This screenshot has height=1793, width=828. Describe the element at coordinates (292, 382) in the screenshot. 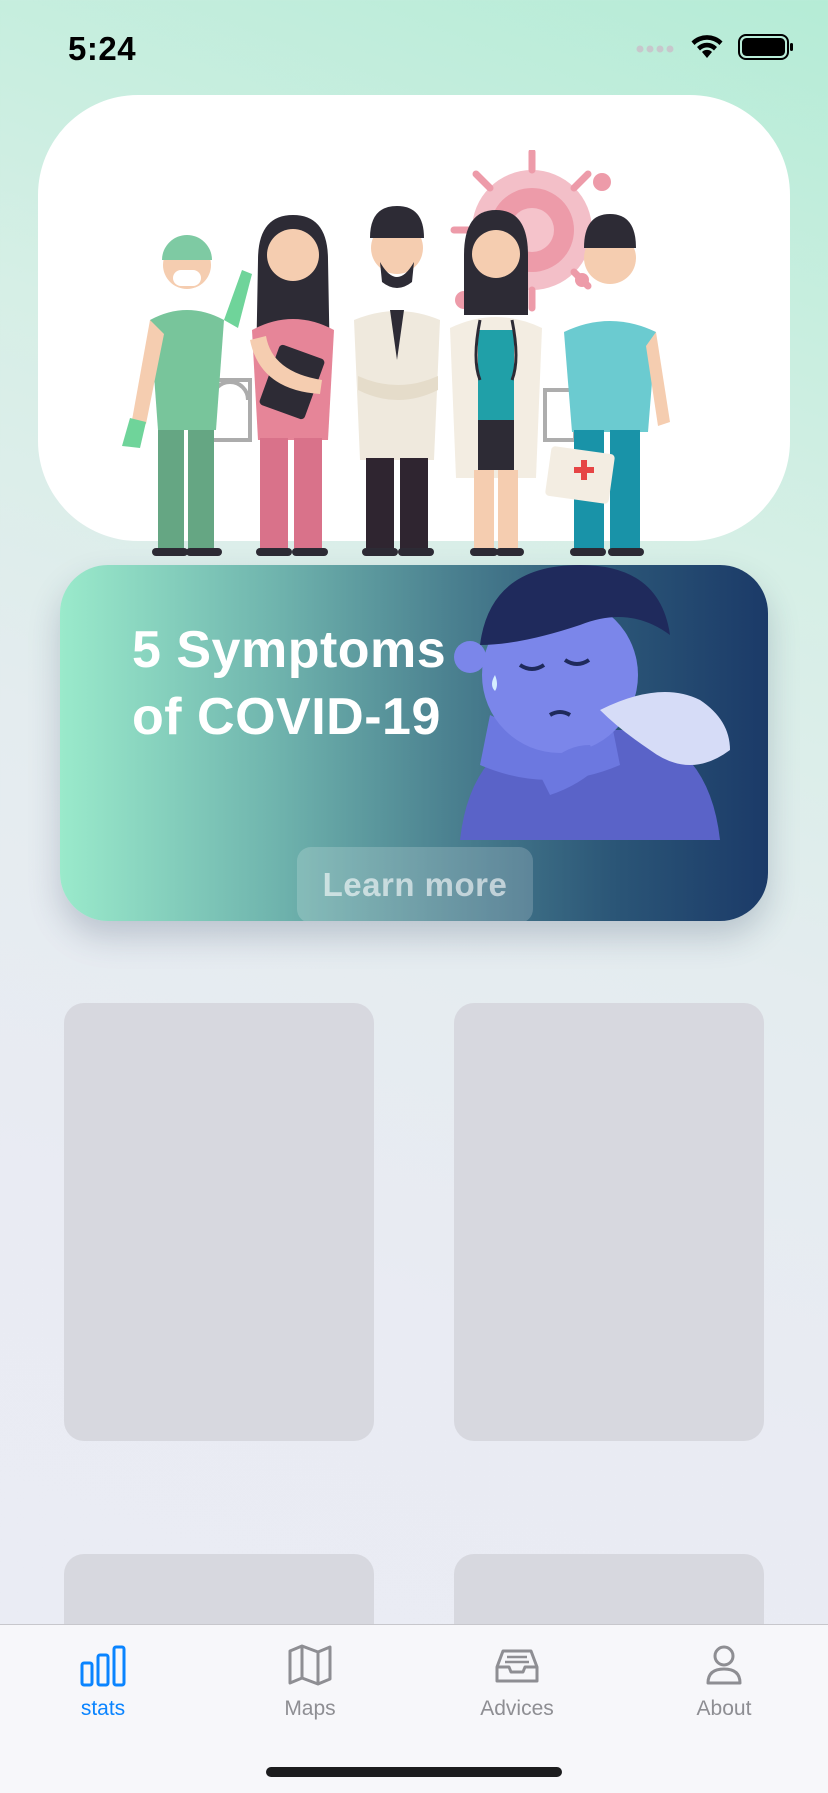

I see `nurse-figure` at that location.